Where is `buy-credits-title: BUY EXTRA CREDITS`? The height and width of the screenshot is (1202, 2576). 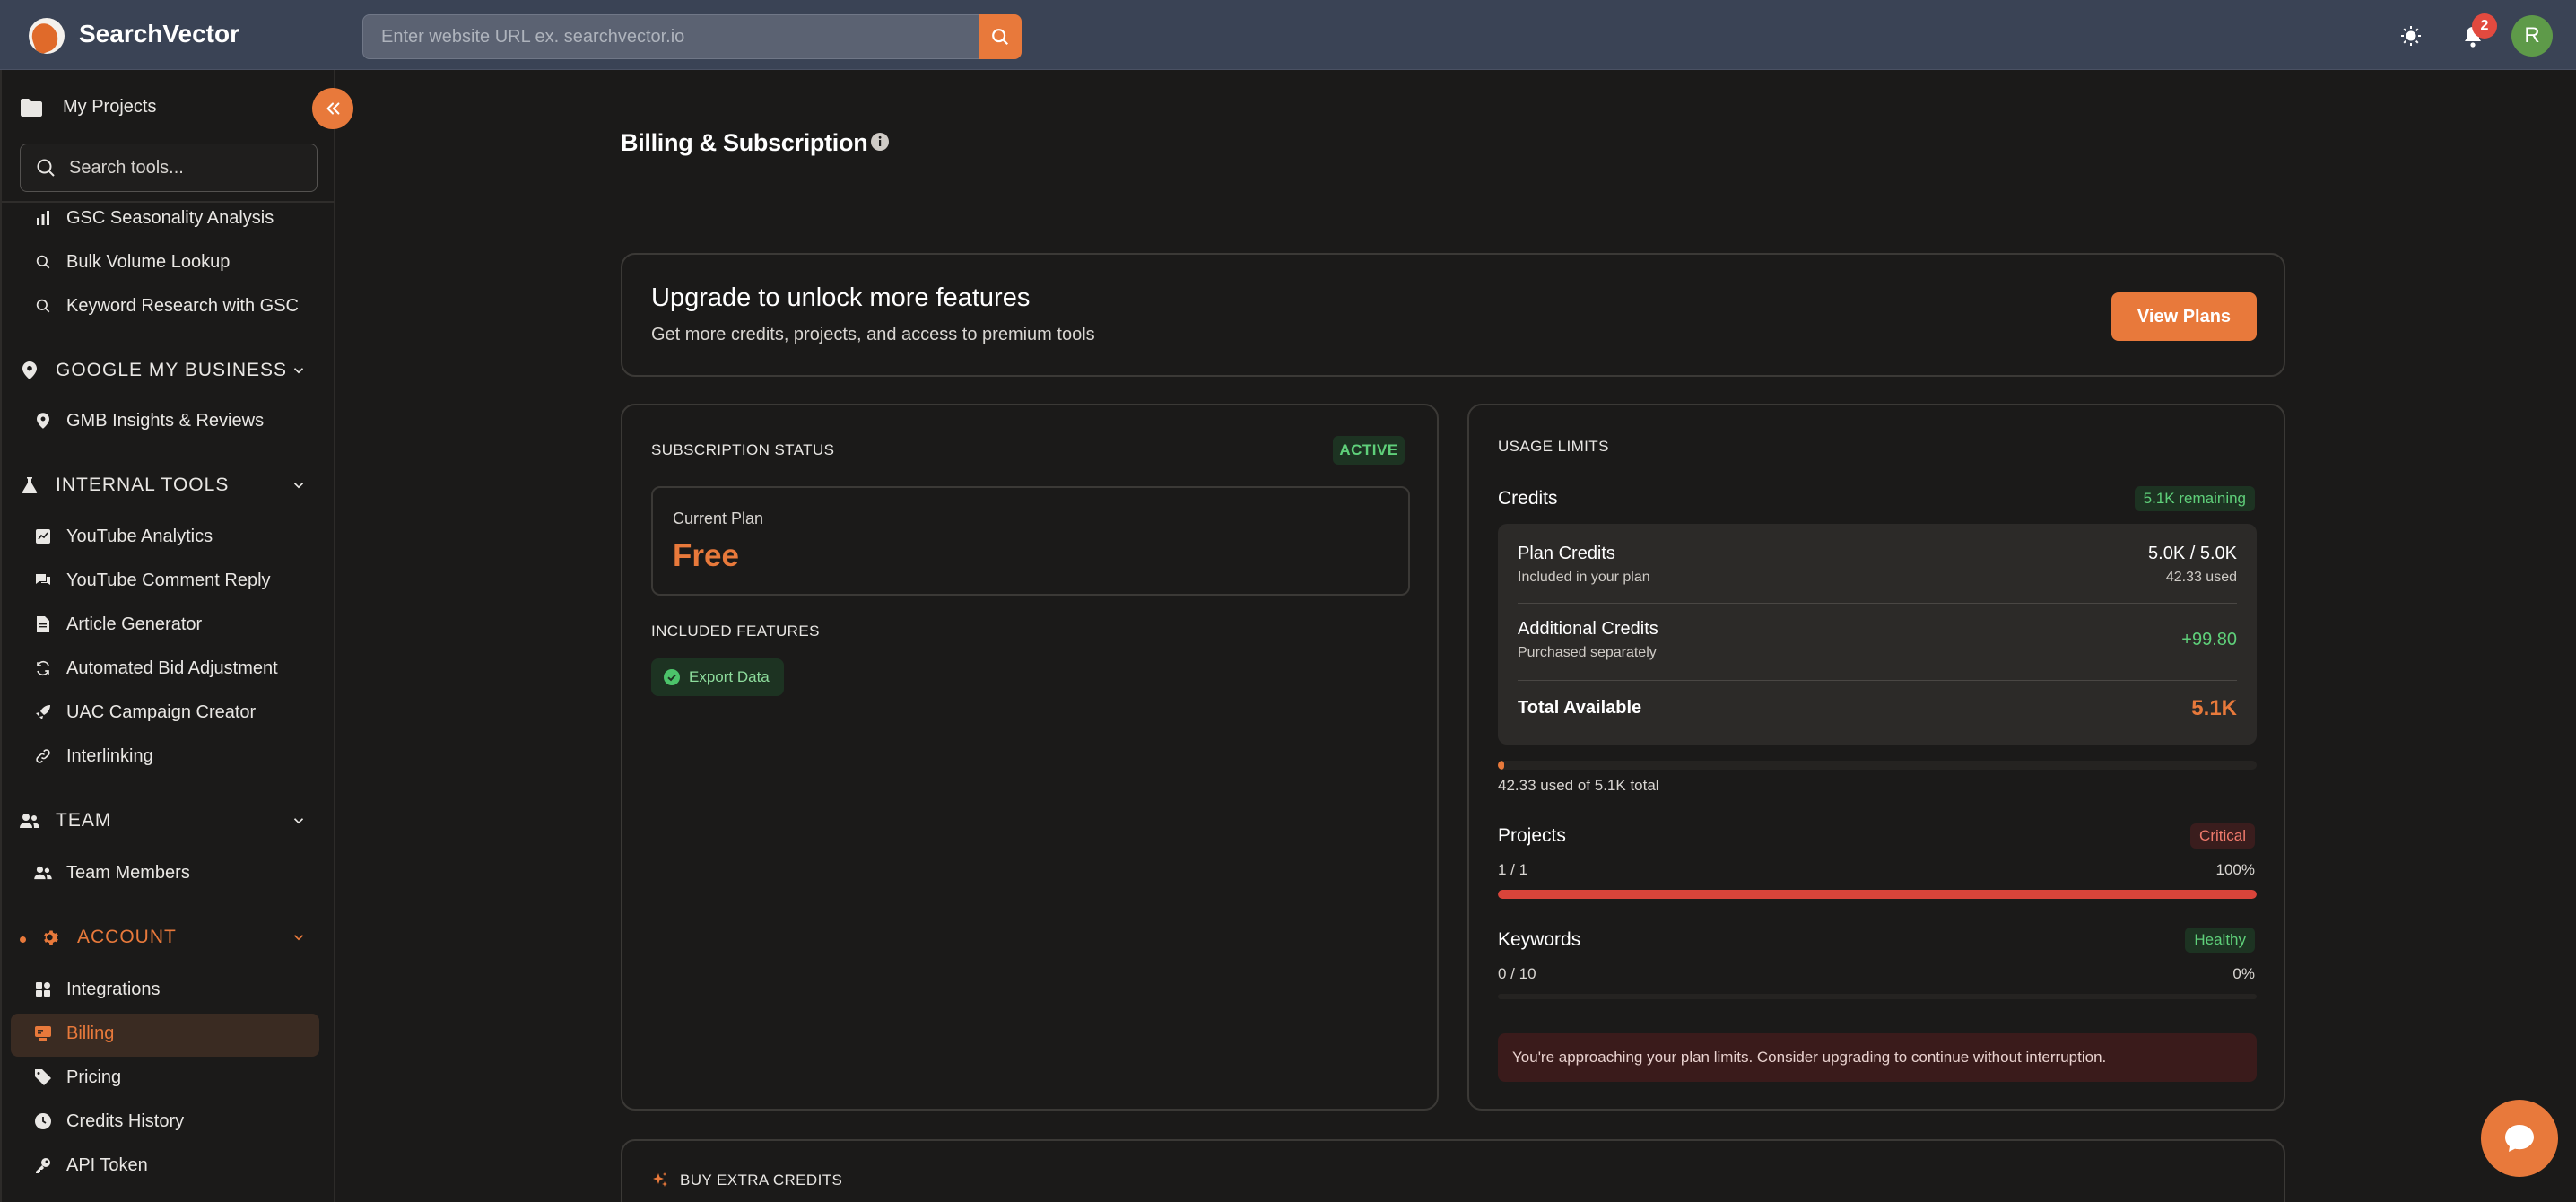
buy-credits-title: BUY EXTRA CREDITS is located at coordinates (761, 1180).